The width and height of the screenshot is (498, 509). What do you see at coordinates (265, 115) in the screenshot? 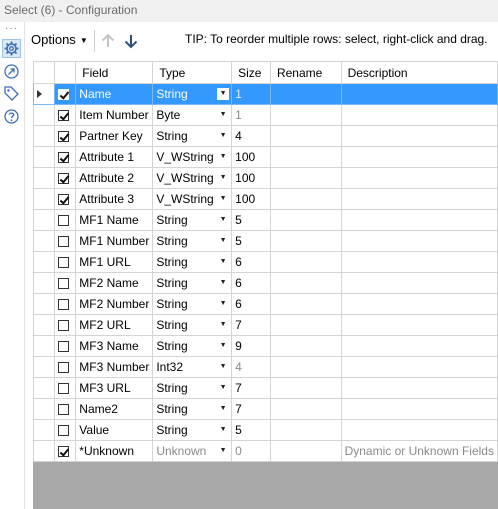
I see `table-row: Item Number Byte ▼ 1` at bounding box center [265, 115].